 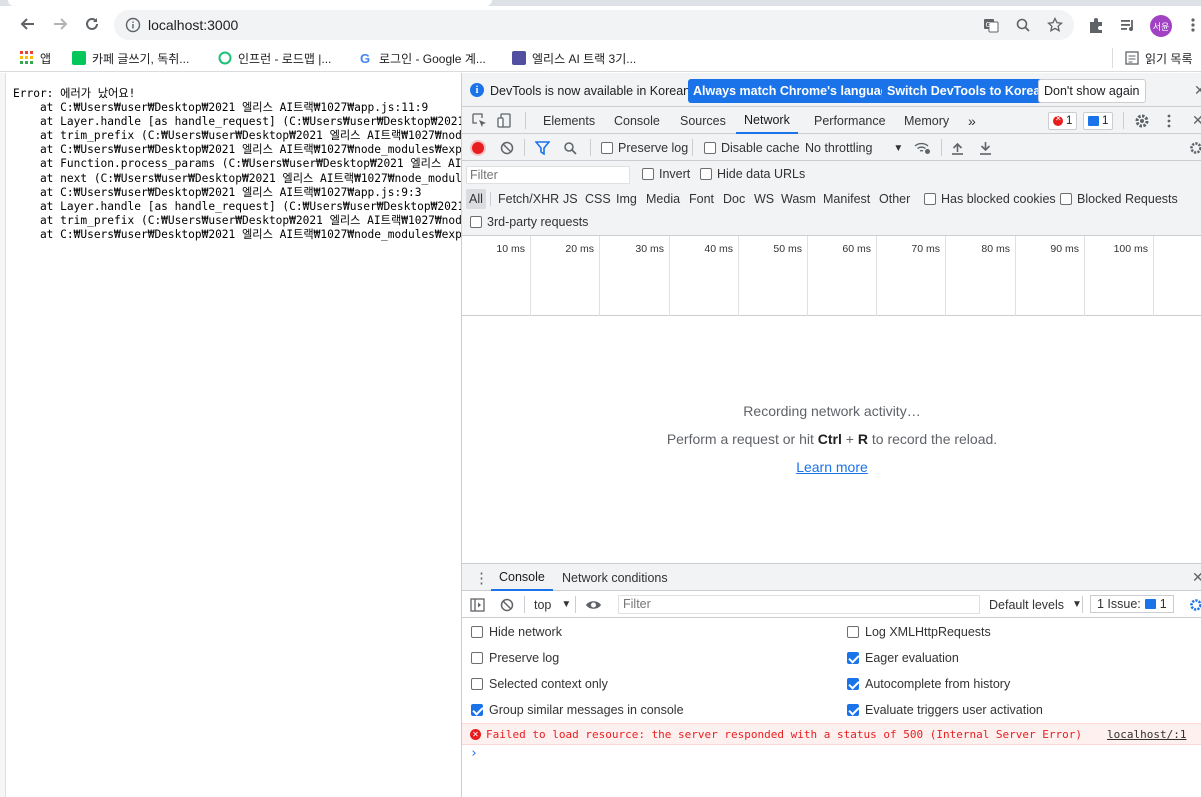 I want to click on clear-icon, so click(x=507, y=148).